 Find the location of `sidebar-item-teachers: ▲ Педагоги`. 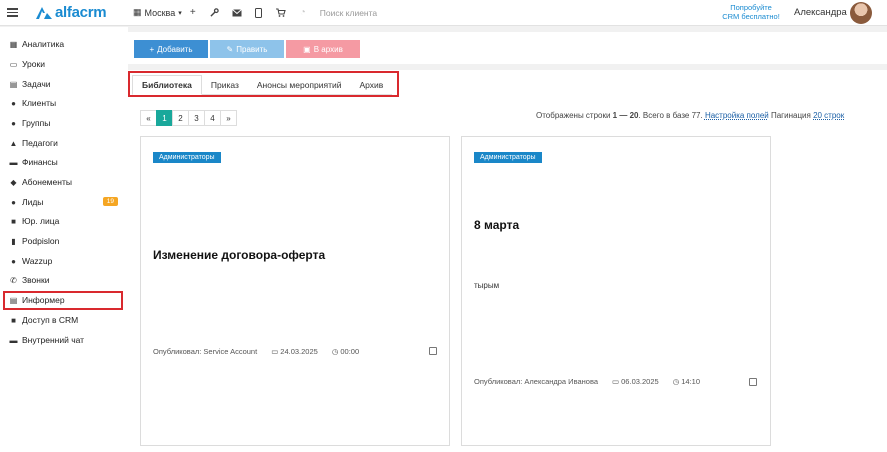

sidebar-item-teachers: ▲ Педагоги is located at coordinates (65, 143).